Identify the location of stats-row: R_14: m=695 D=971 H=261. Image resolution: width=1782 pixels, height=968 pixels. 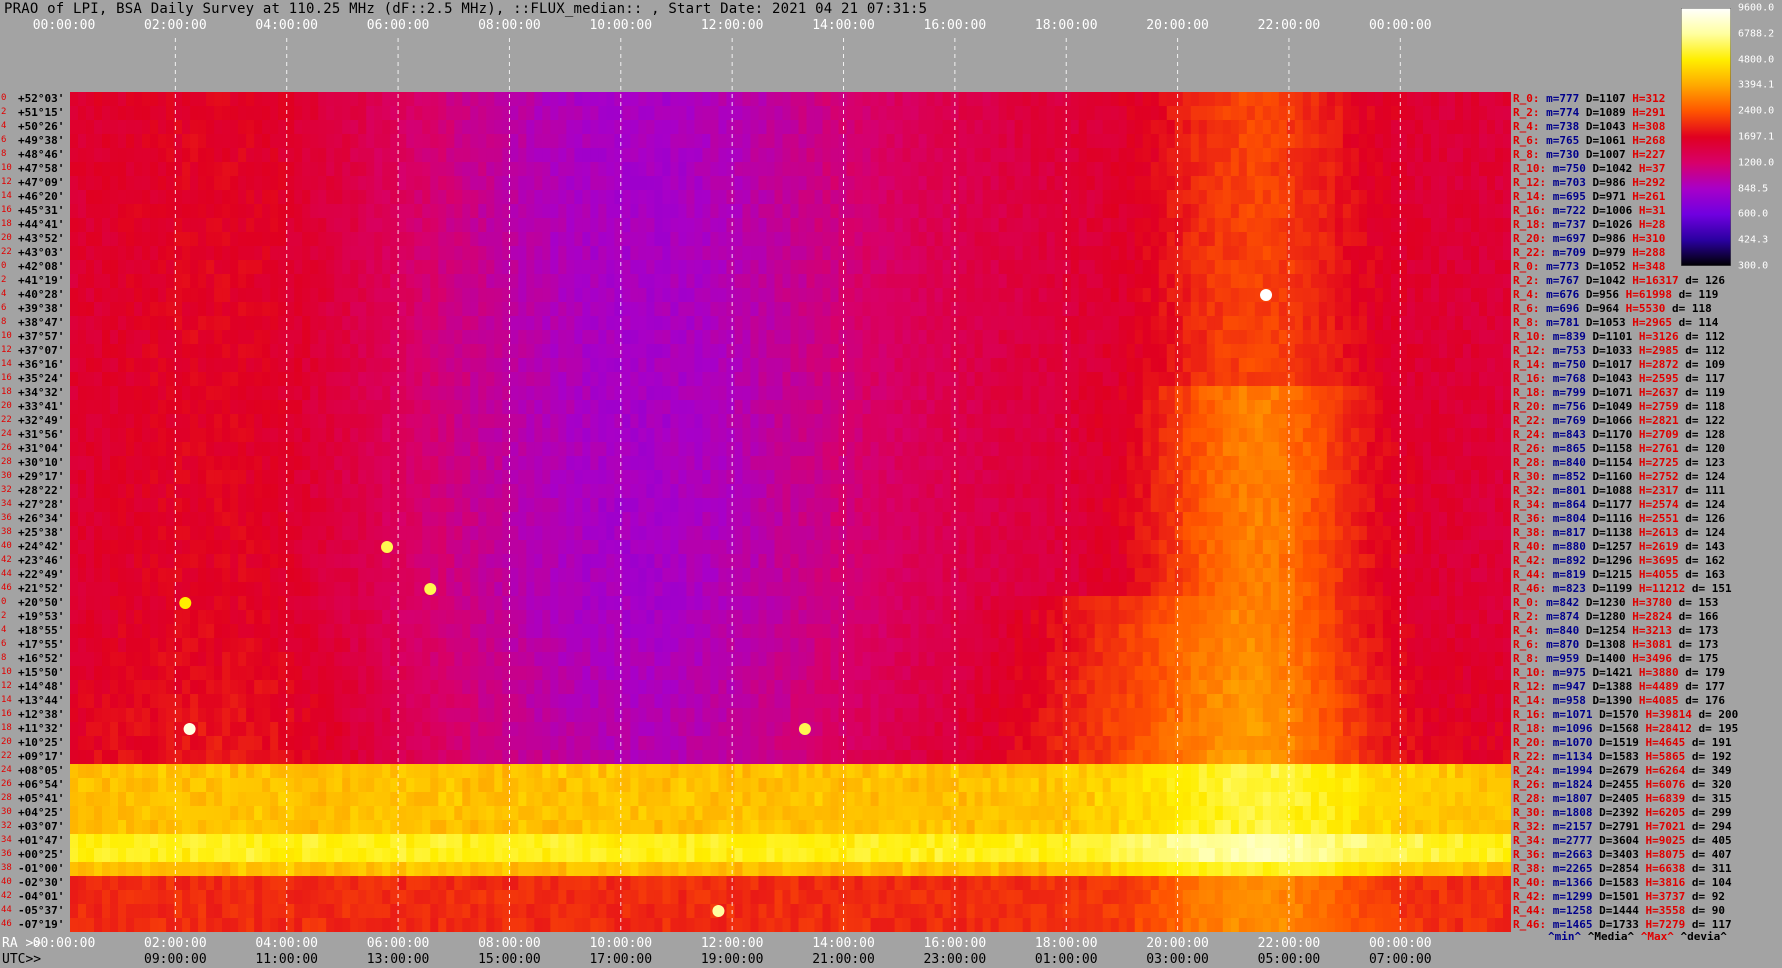
(1589, 197).